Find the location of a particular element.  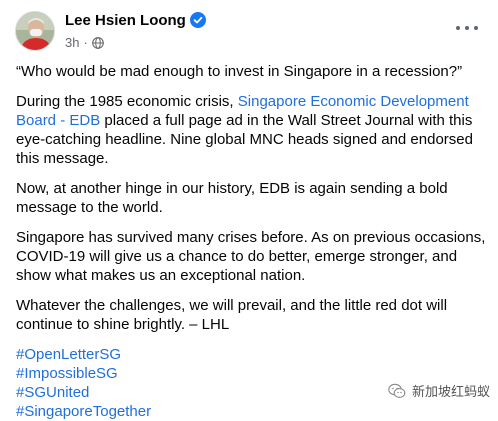

author-name-row: Lee Hsien Loong is located at coordinates (135, 20).